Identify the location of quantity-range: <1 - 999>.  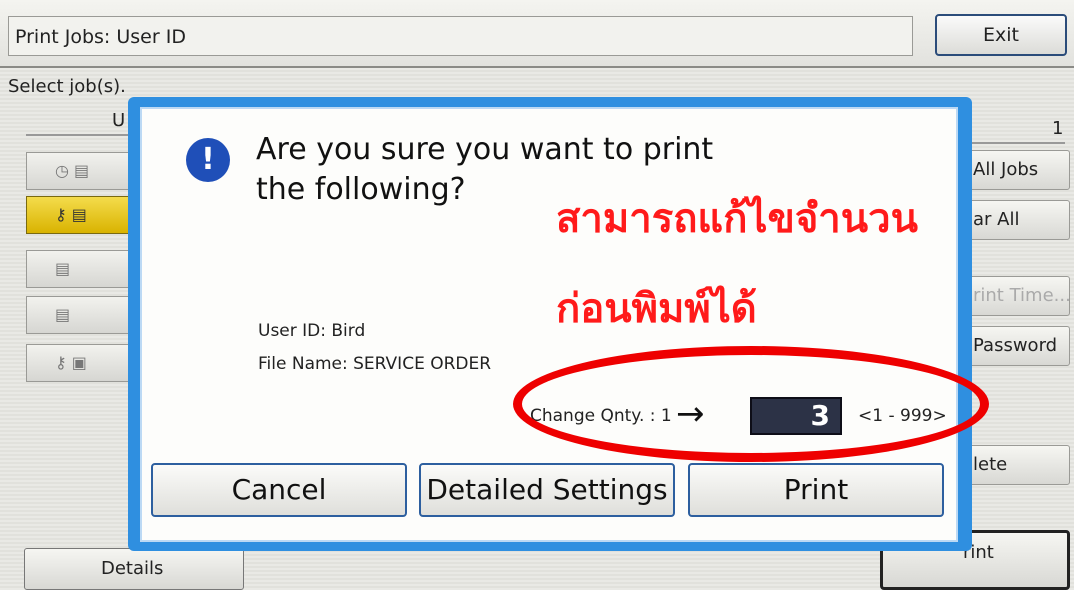
(902, 416).